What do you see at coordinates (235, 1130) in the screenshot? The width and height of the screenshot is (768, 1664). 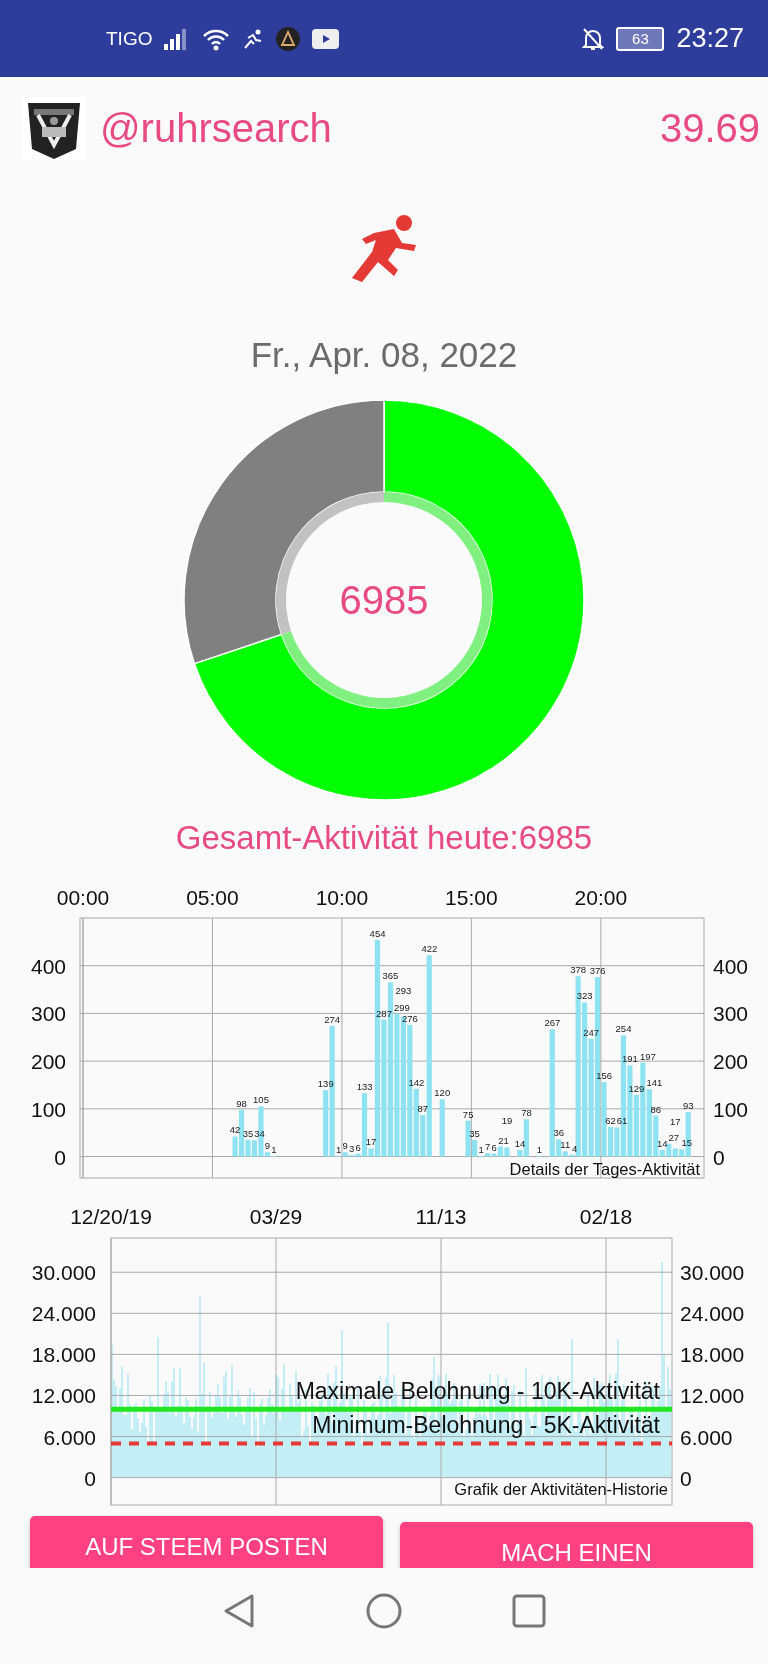 I see `data-label: 42` at bounding box center [235, 1130].